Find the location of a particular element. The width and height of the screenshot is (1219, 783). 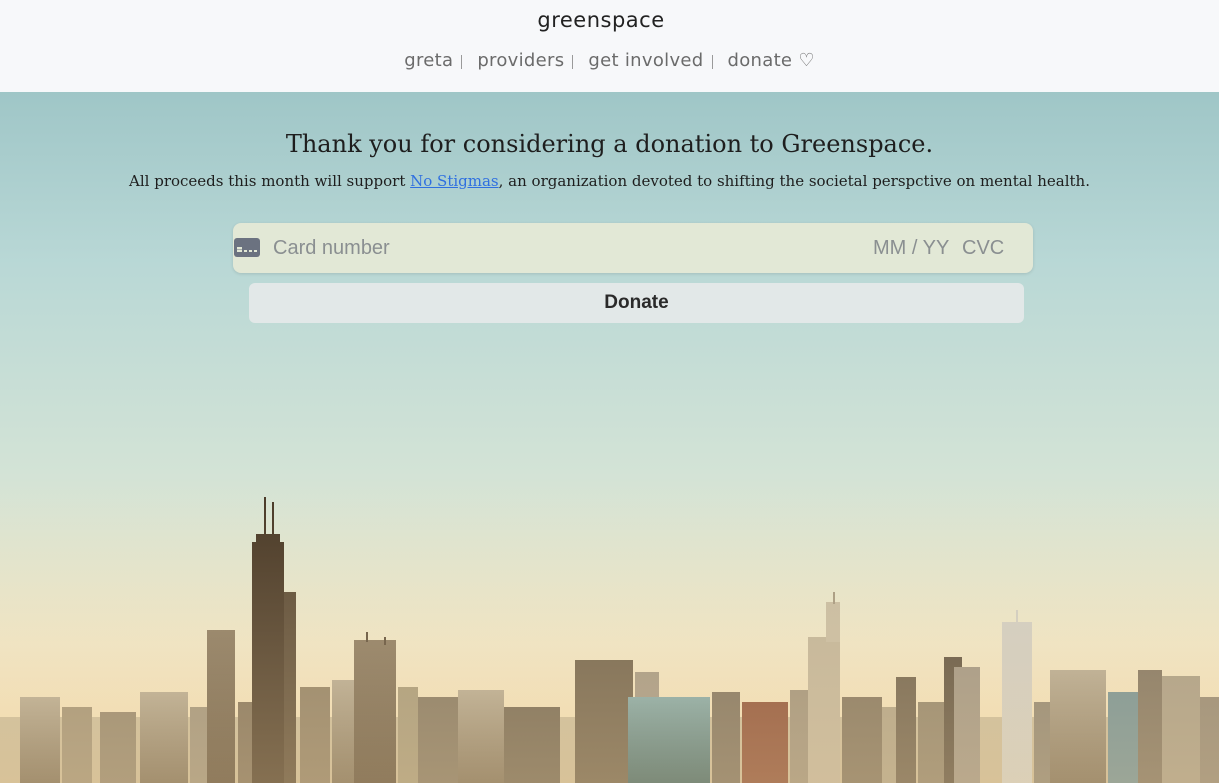

card-input-group is located at coordinates (633, 248).